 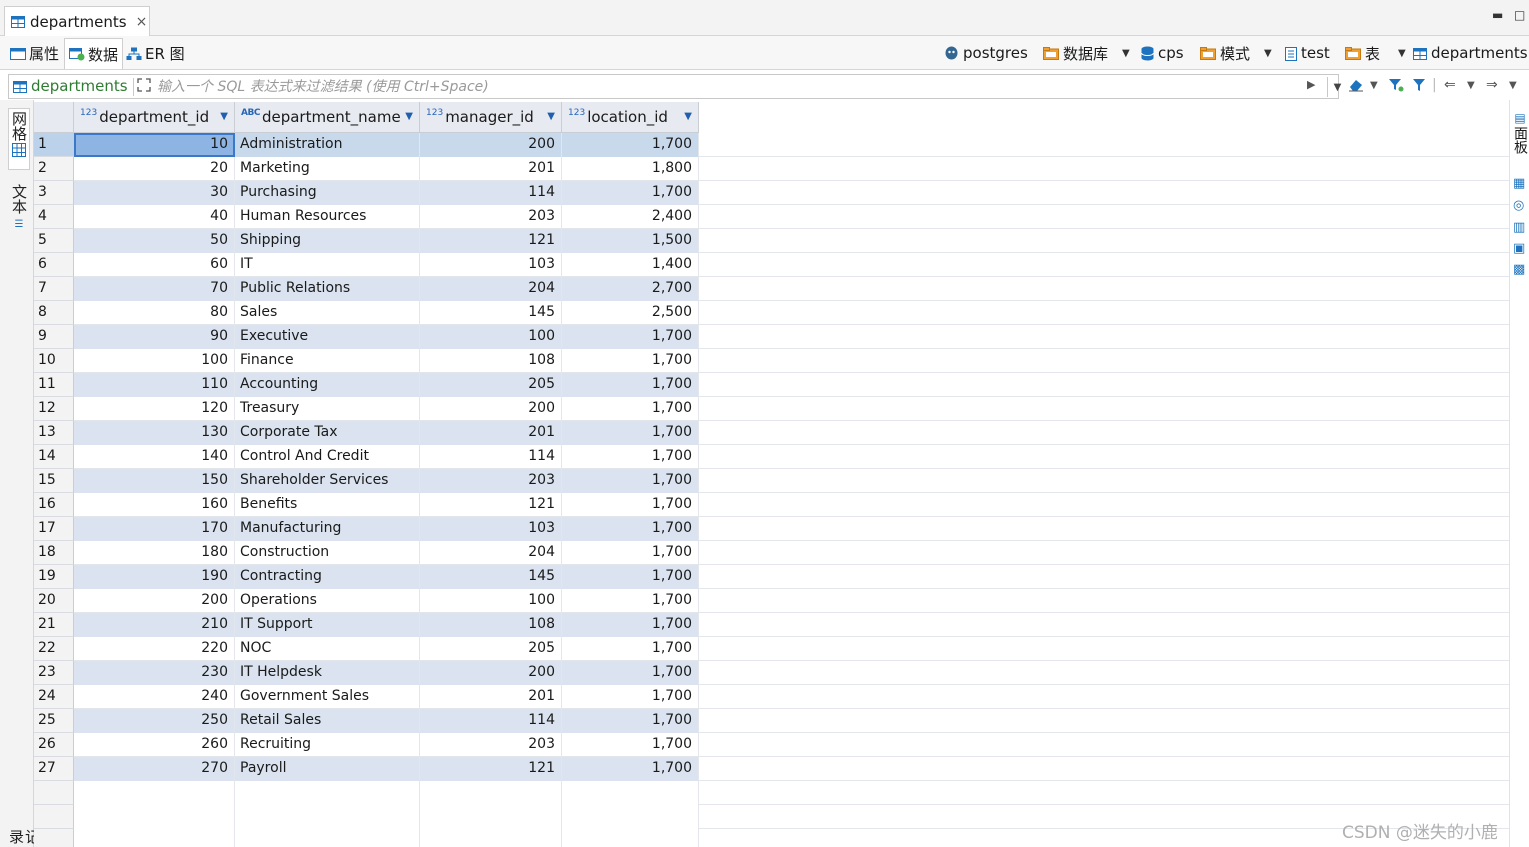 What do you see at coordinates (1307, 53) in the screenshot?
I see `breadcrumb-schema: test` at bounding box center [1307, 53].